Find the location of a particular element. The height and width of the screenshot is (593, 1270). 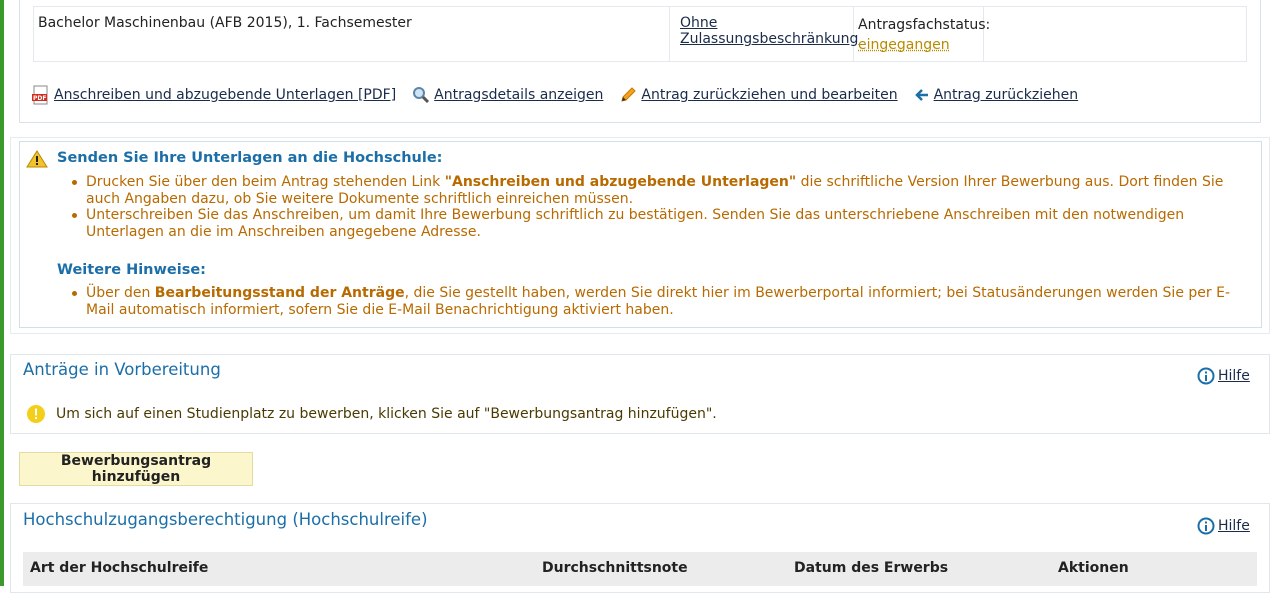

warning-icon is located at coordinates (37, 159).